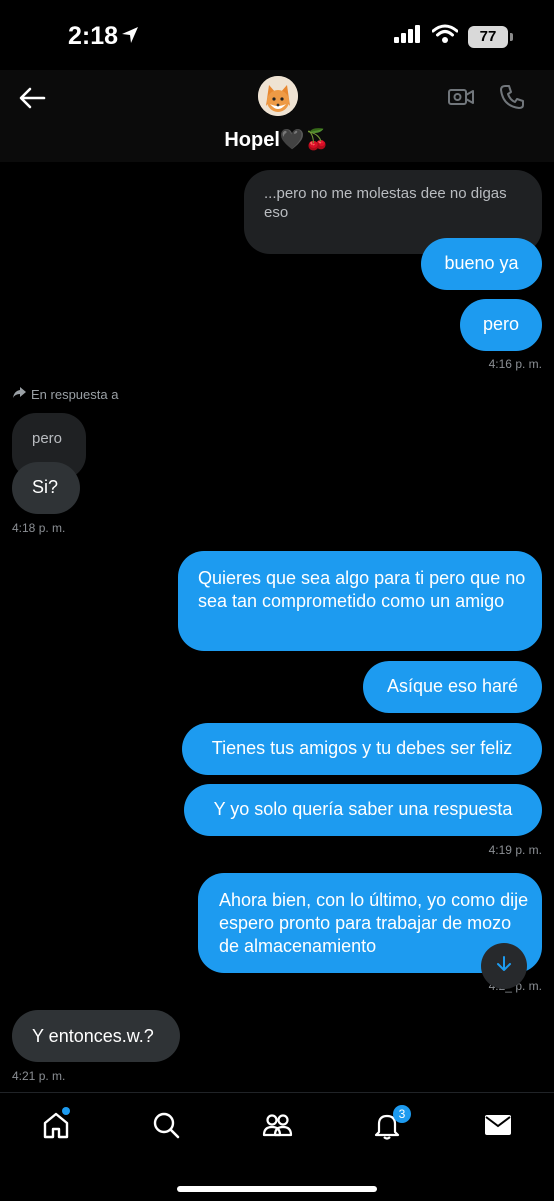 This screenshot has width=554, height=1201. I want to click on bottom-tab-bar: 3, so click(277, 1146).